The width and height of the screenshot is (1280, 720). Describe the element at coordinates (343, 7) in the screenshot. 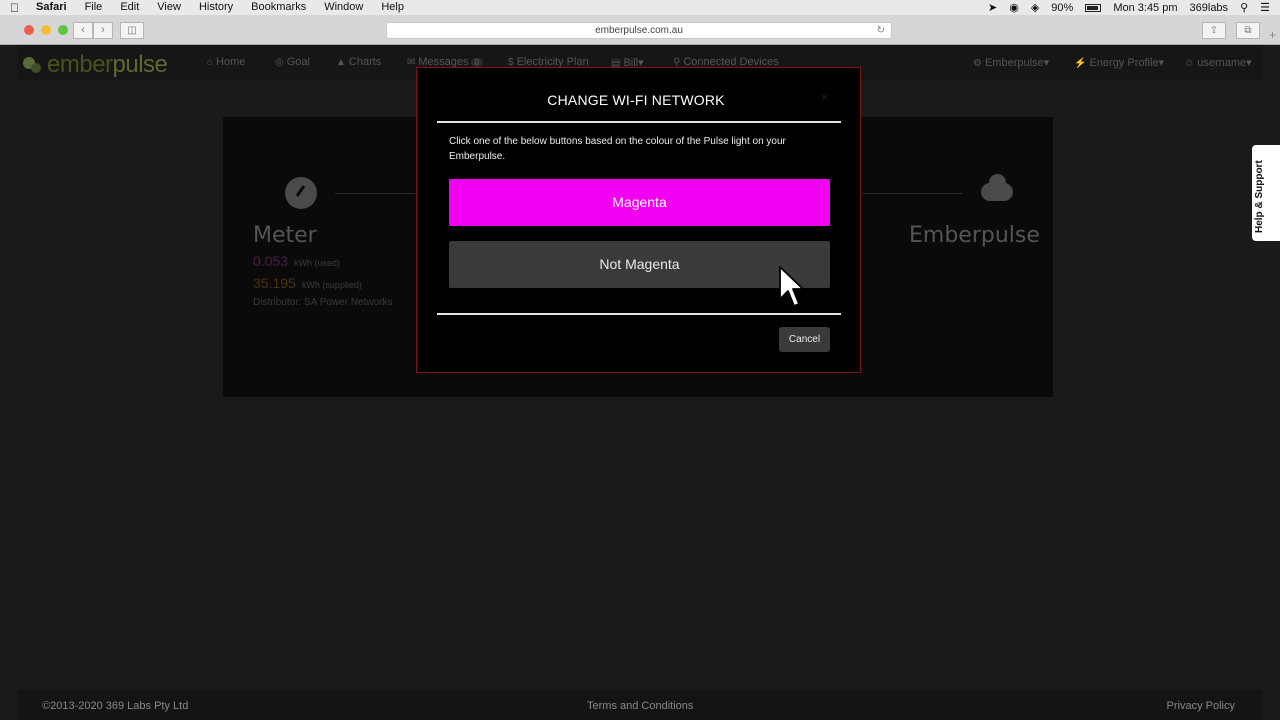

I see `menu-window: Window` at that location.